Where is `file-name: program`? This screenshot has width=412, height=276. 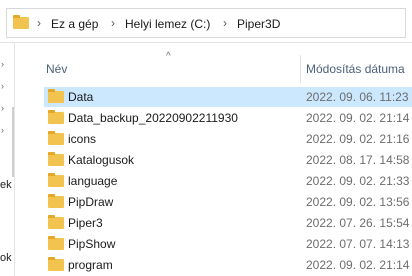
file-name: program is located at coordinates (90, 265).